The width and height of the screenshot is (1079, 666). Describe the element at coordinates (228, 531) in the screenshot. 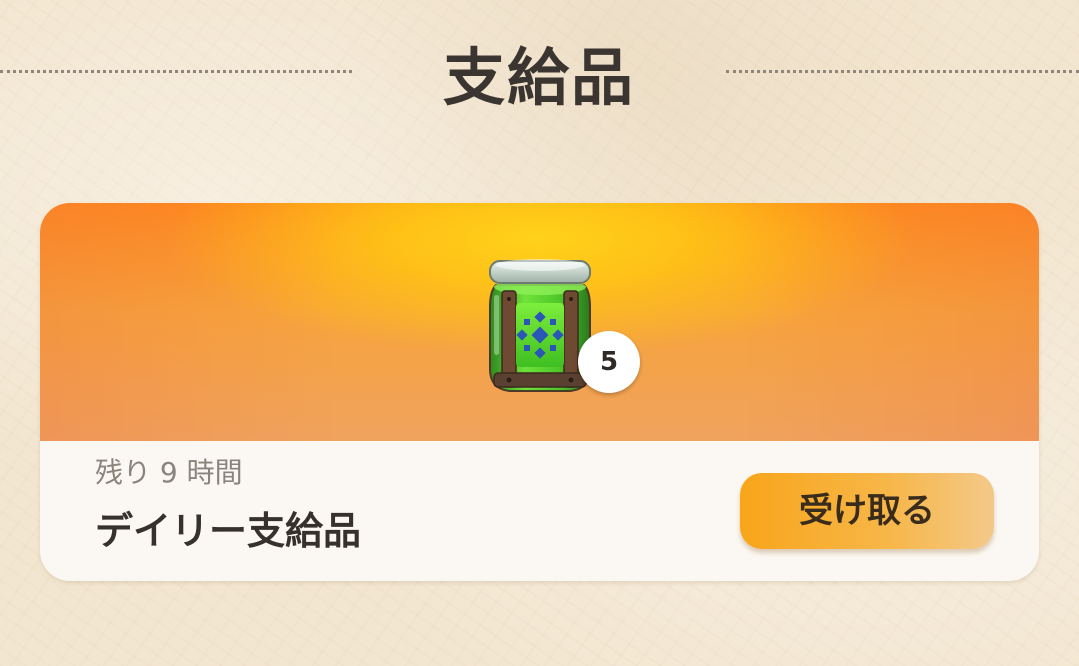

I see `supply-name: デイリー支給品` at that location.